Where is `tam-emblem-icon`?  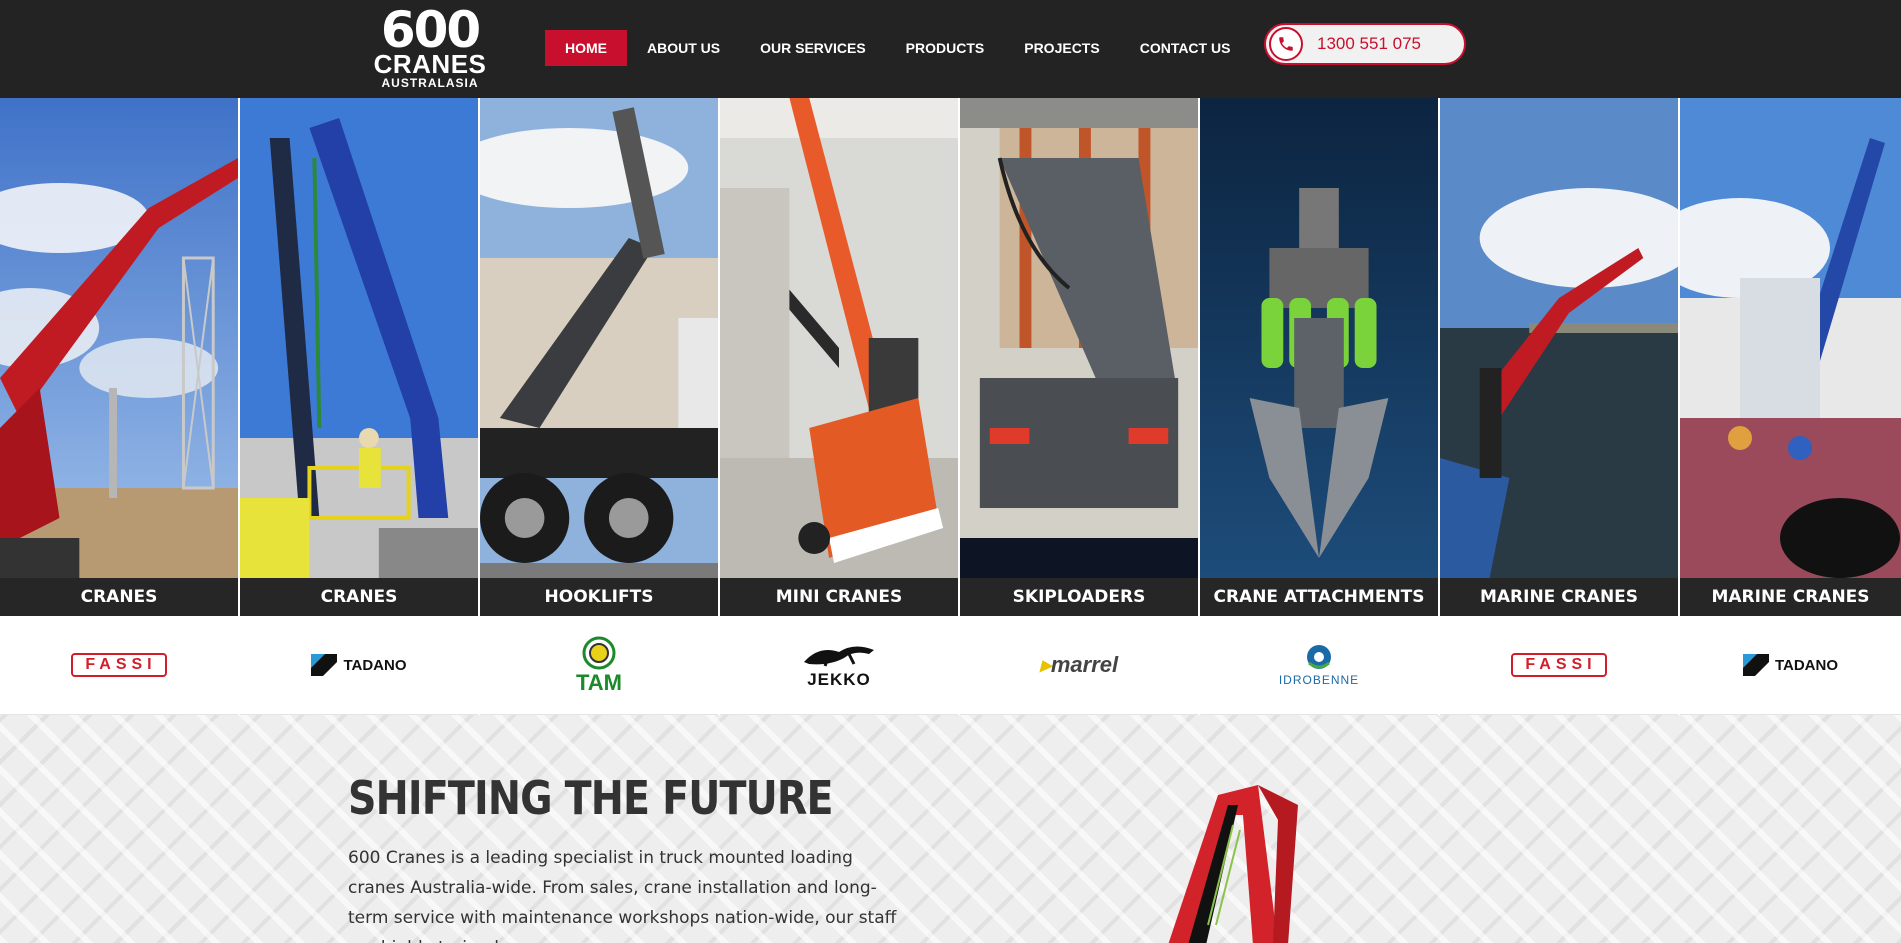
tam-emblem-icon is located at coordinates (599, 653).